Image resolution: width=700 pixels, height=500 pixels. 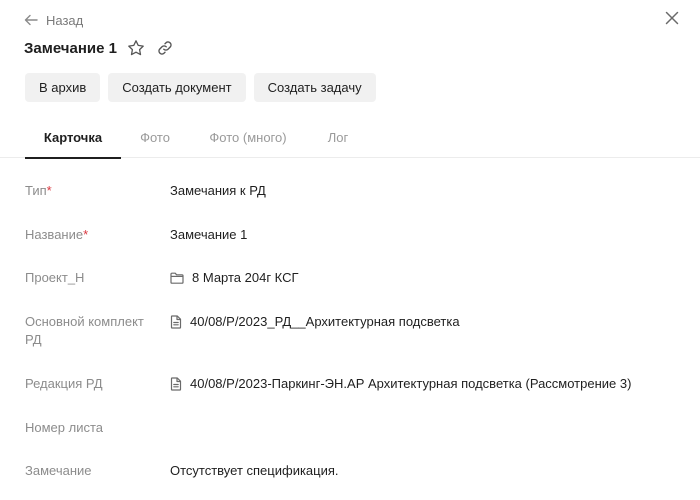 I want to click on field-label: Основной комплект РД, so click(x=84, y=330).